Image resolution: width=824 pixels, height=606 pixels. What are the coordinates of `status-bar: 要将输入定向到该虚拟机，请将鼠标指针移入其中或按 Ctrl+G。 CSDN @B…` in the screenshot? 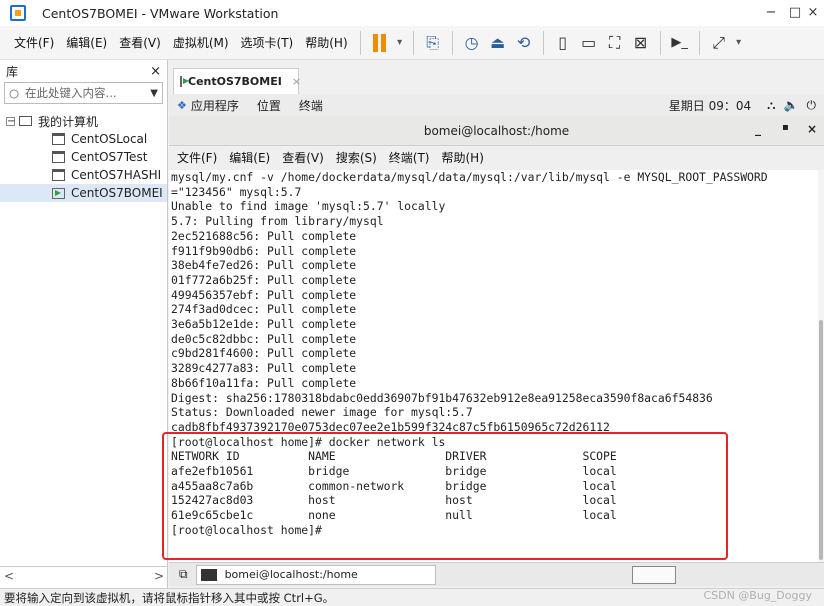 It's located at (412, 597).